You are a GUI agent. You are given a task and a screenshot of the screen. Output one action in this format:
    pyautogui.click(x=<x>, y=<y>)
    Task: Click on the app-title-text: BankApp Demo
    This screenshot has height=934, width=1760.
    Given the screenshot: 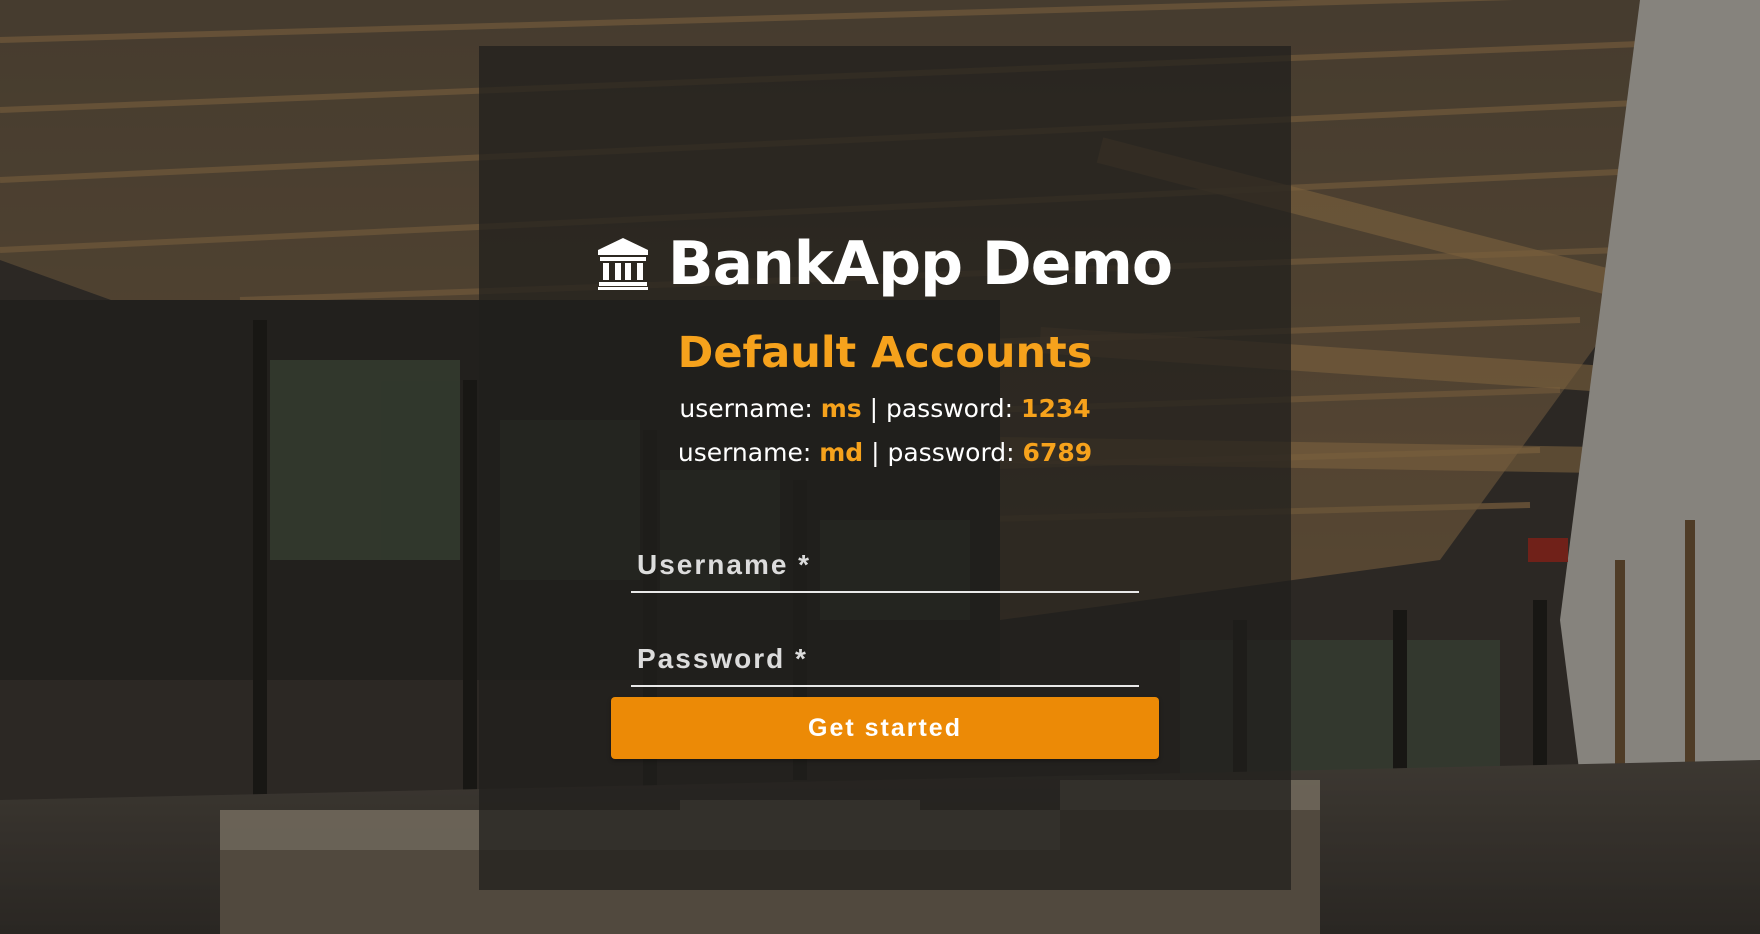 What is the action you would take?
    pyautogui.click(x=920, y=264)
    